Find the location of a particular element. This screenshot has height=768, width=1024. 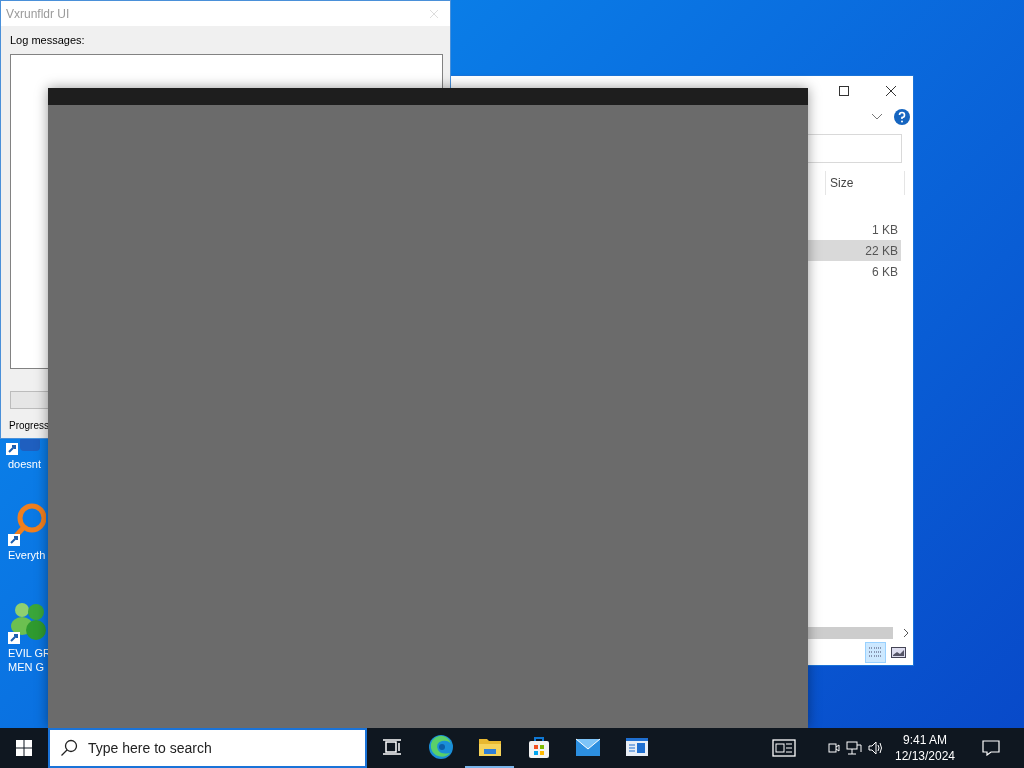

help-icon is located at coordinates (902, 117).